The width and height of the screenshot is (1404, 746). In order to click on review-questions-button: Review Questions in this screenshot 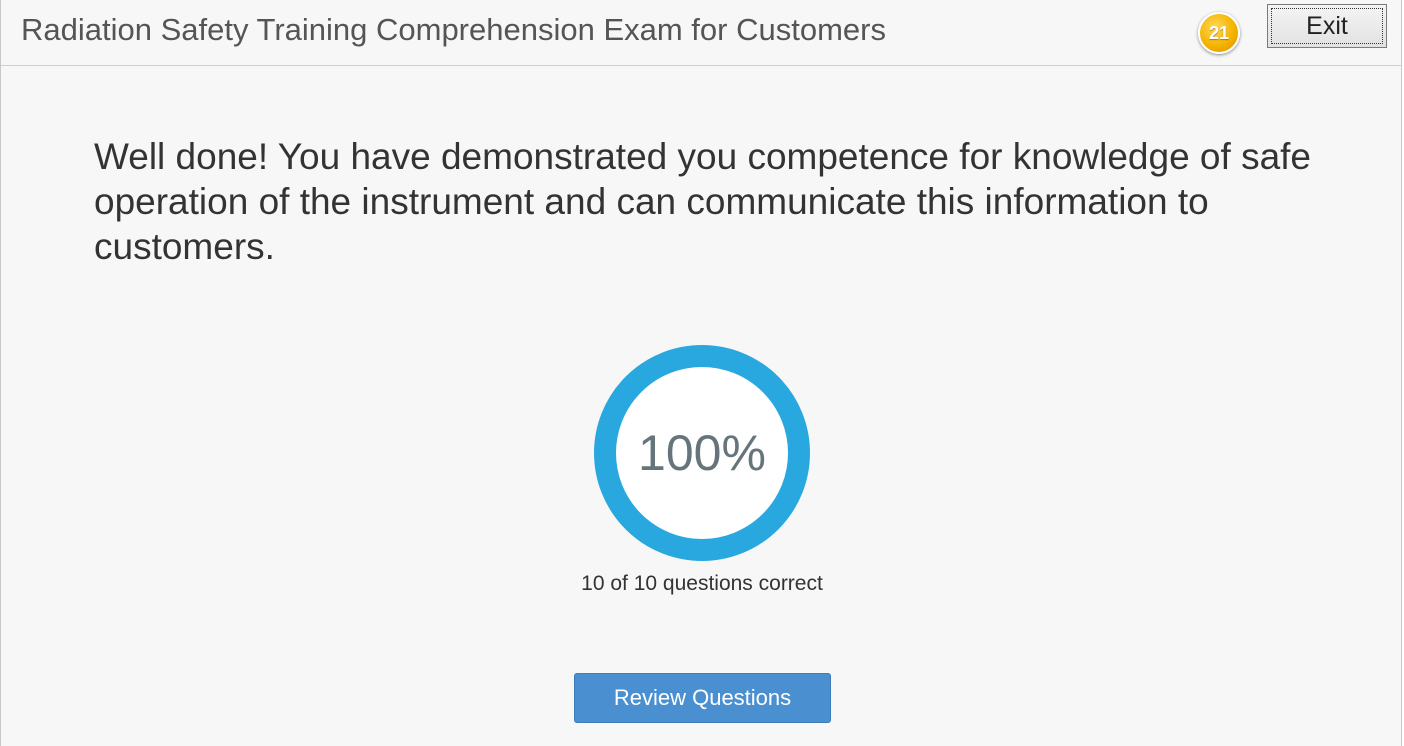, I will do `click(702, 698)`.